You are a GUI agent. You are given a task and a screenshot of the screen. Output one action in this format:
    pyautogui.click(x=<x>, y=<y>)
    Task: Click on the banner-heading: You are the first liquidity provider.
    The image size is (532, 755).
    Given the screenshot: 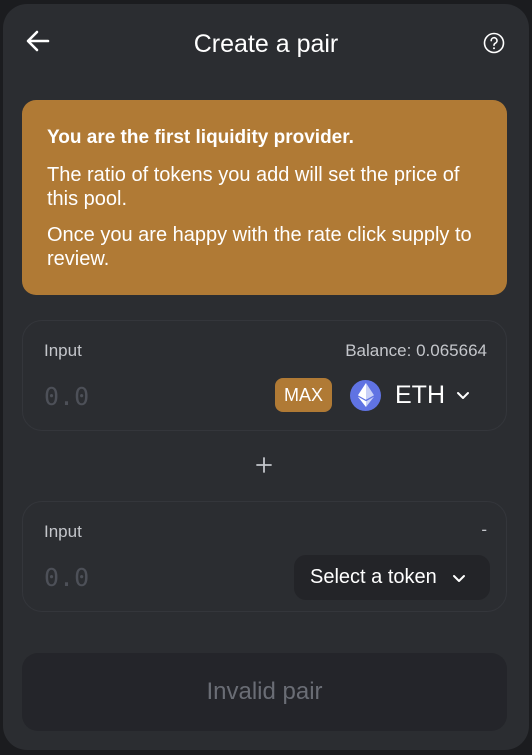 What is the action you would take?
    pyautogui.click(x=200, y=137)
    